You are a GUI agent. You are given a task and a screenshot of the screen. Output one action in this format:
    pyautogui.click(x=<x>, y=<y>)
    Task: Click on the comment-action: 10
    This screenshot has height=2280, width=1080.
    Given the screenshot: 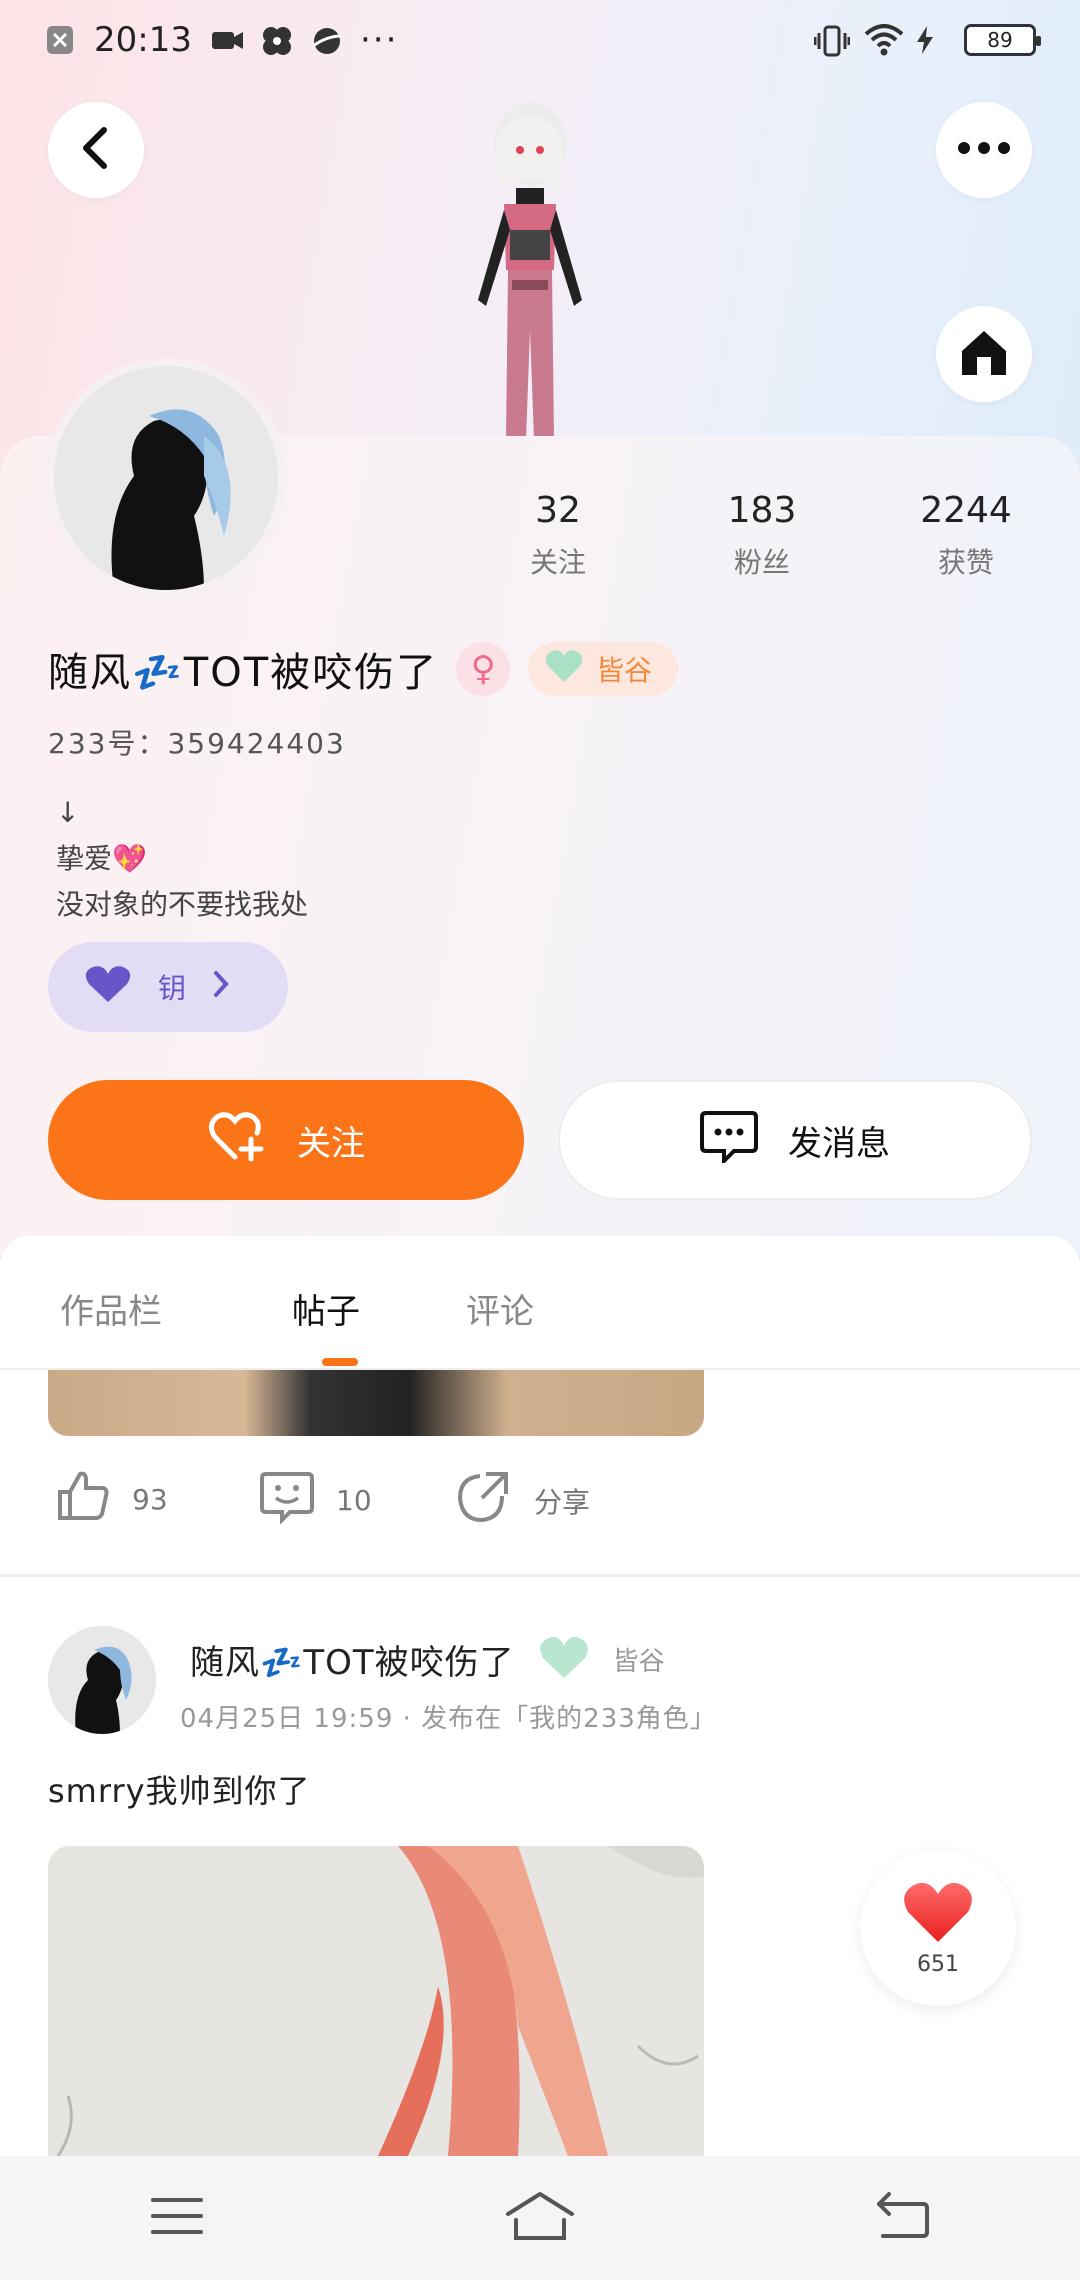 What is the action you would take?
    pyautogui.click(x=316, y=1500)
    